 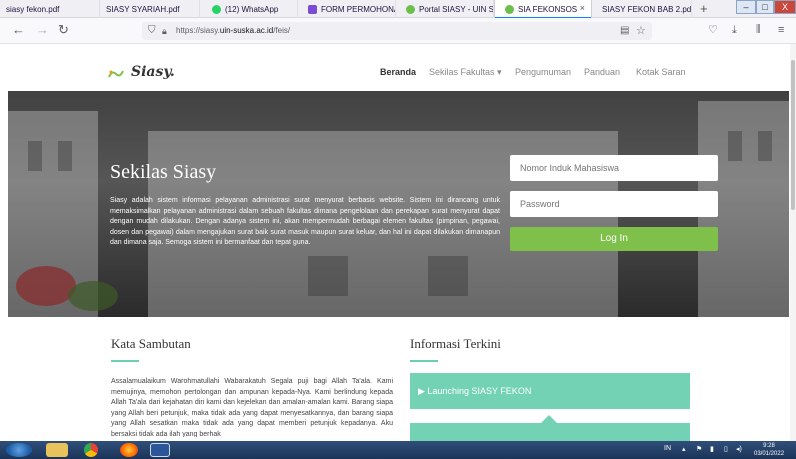 I want to click on menu-beranda: Beranda, so click(x=398, y=72).